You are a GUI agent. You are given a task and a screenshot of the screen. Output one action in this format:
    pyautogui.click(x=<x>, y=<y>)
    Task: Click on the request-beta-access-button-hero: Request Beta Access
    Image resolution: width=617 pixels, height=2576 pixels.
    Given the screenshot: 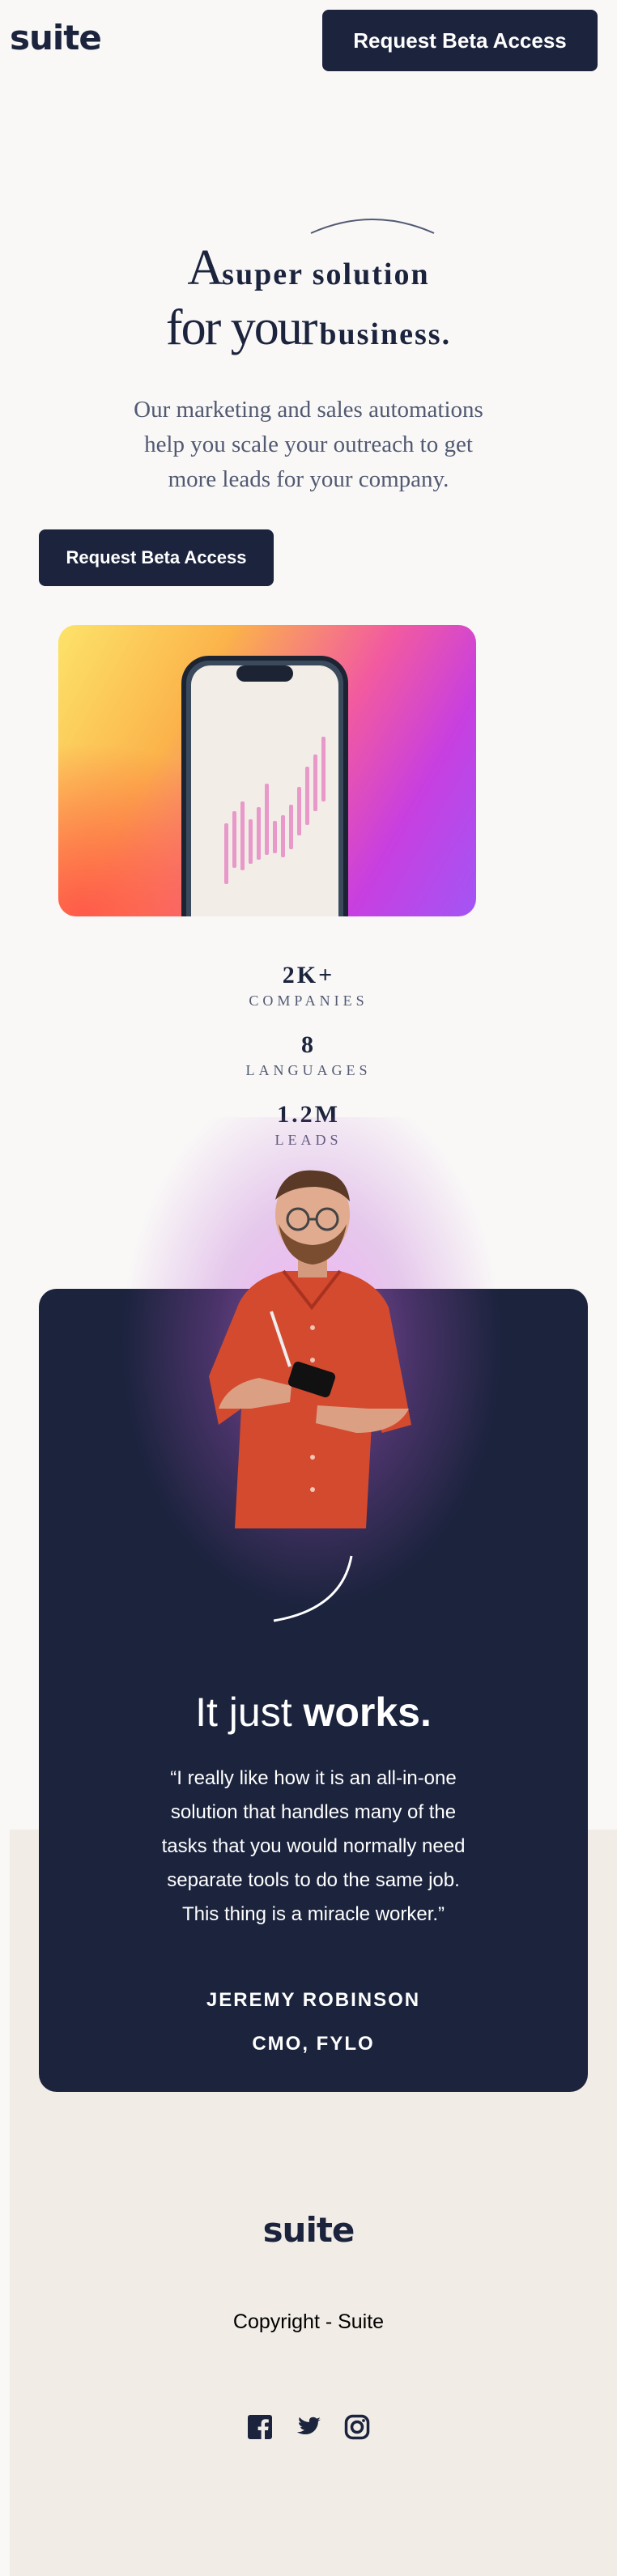 What is the action you would take?
    pyautogui.click(x=156, y=558)
    